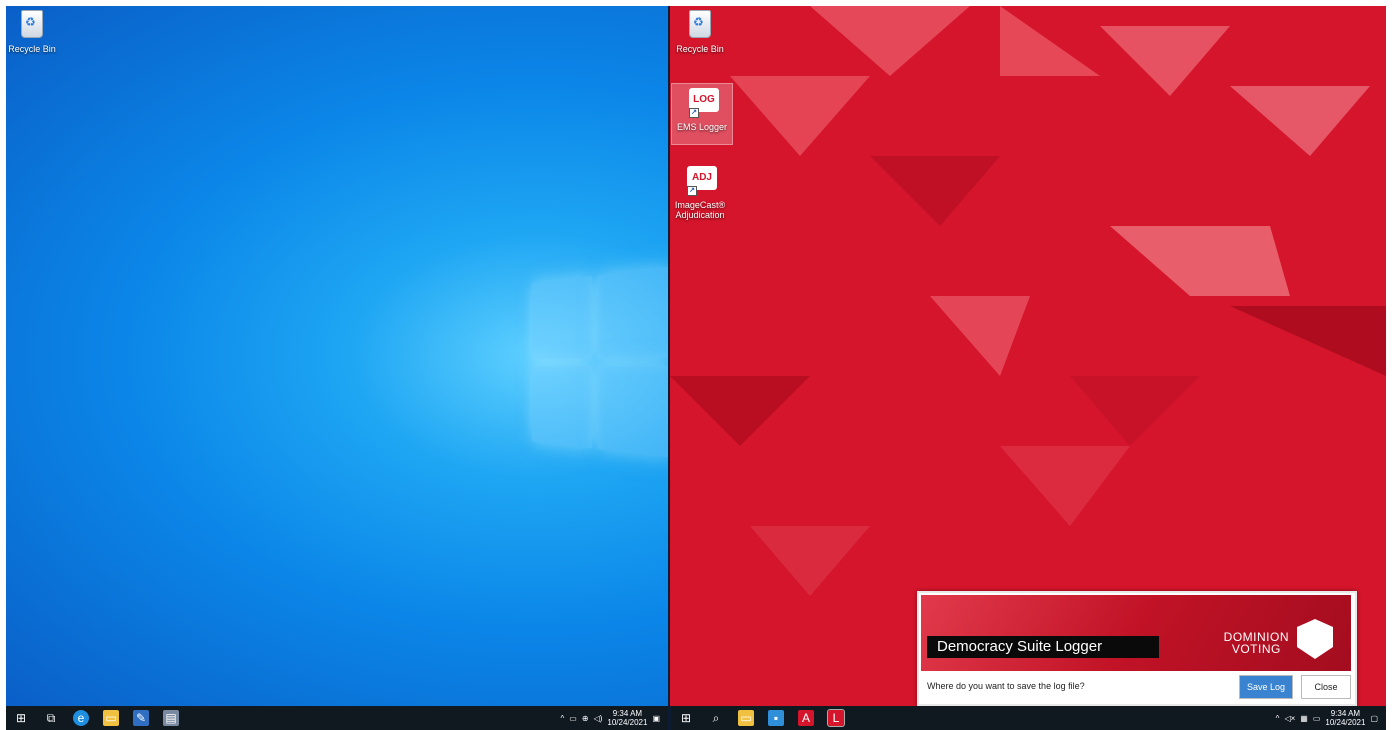 The height and width of the screenshot is (730, 1392). What do you see at coordinates (836, 718) in the screenshot?
I see `log-taskbar-icon: L` at bounding box center [836, 718].